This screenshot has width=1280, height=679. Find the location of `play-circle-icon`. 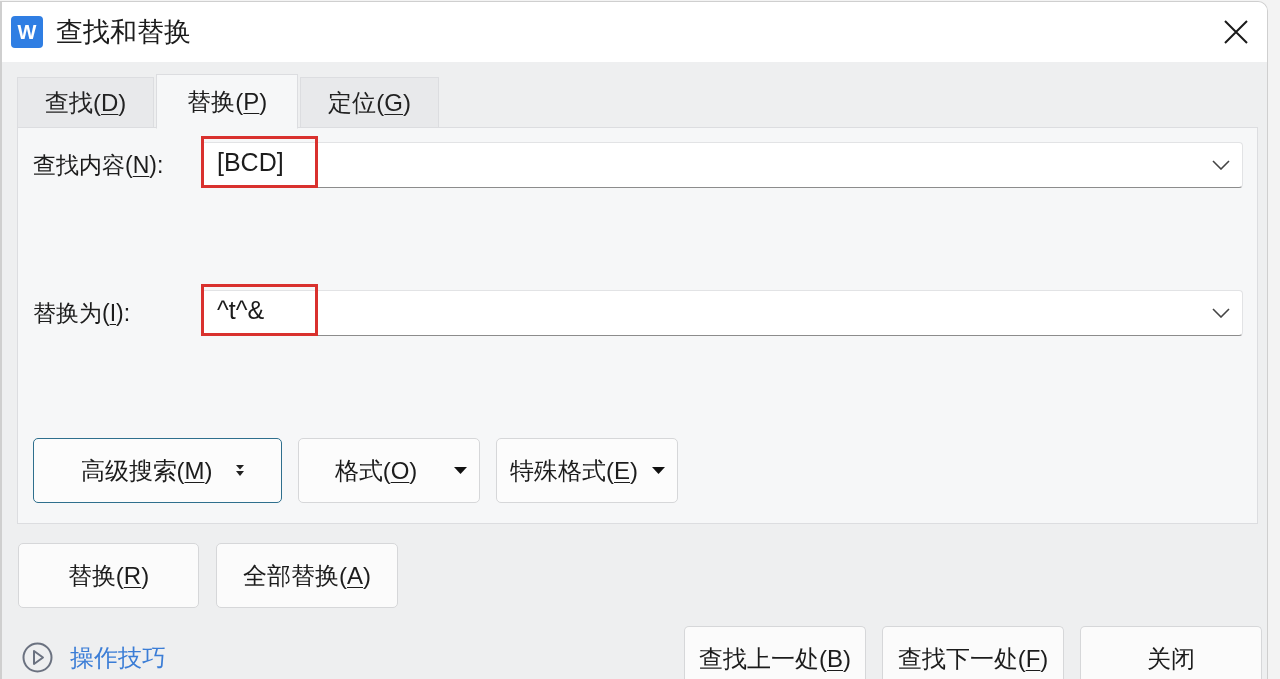

play-circle-icon is located at coordinates (37, 657).